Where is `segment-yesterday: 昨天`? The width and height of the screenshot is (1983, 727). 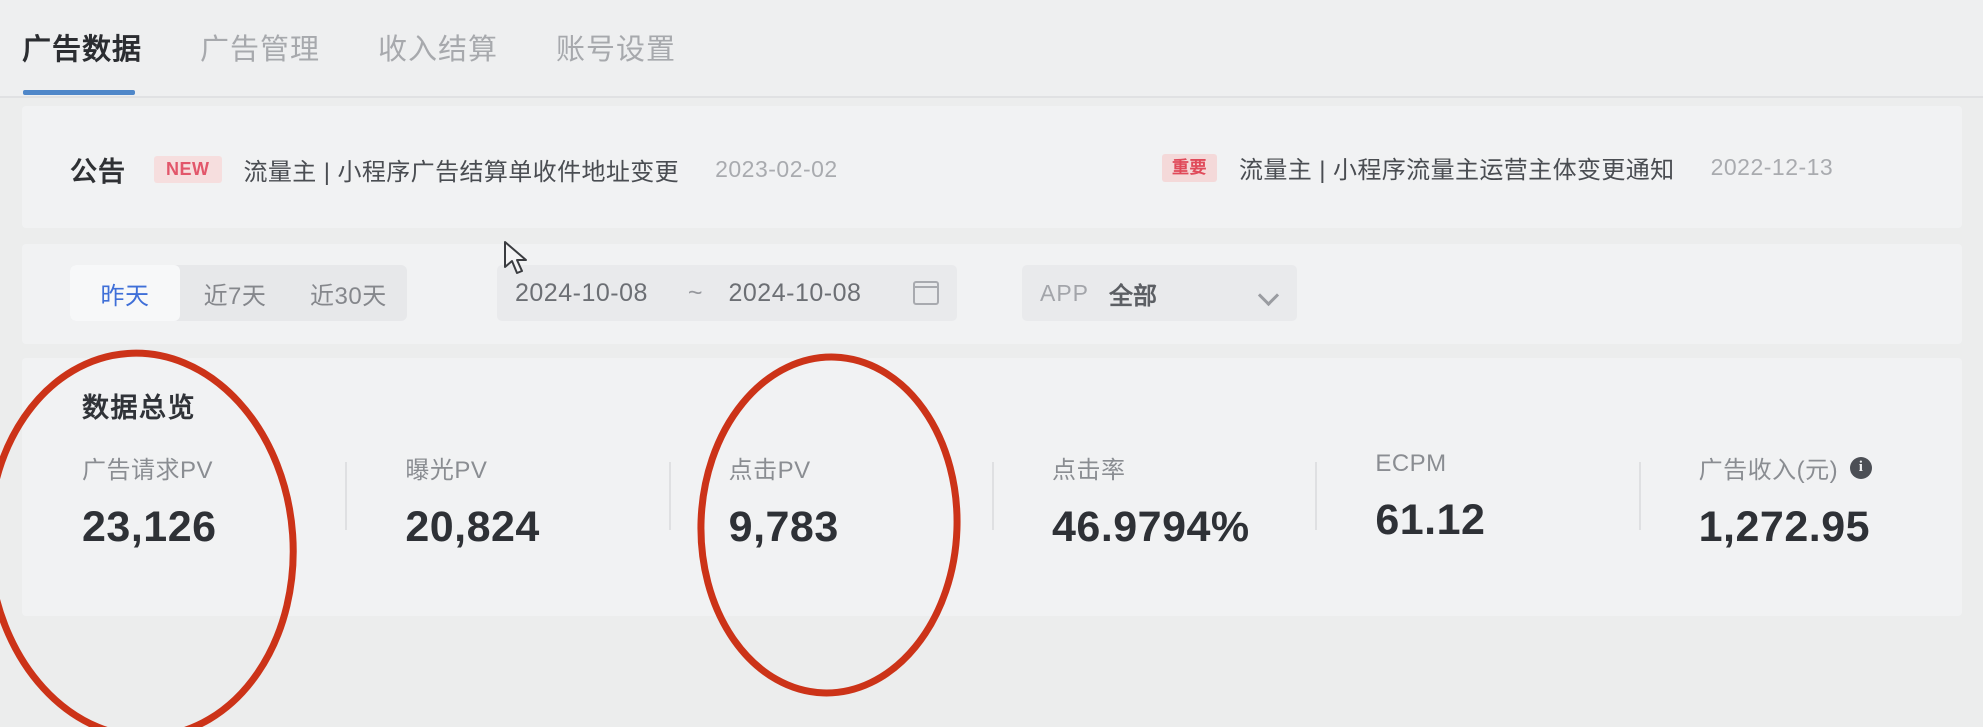 segment-yesterday: 昨天 is located at coordinates (125, 293).